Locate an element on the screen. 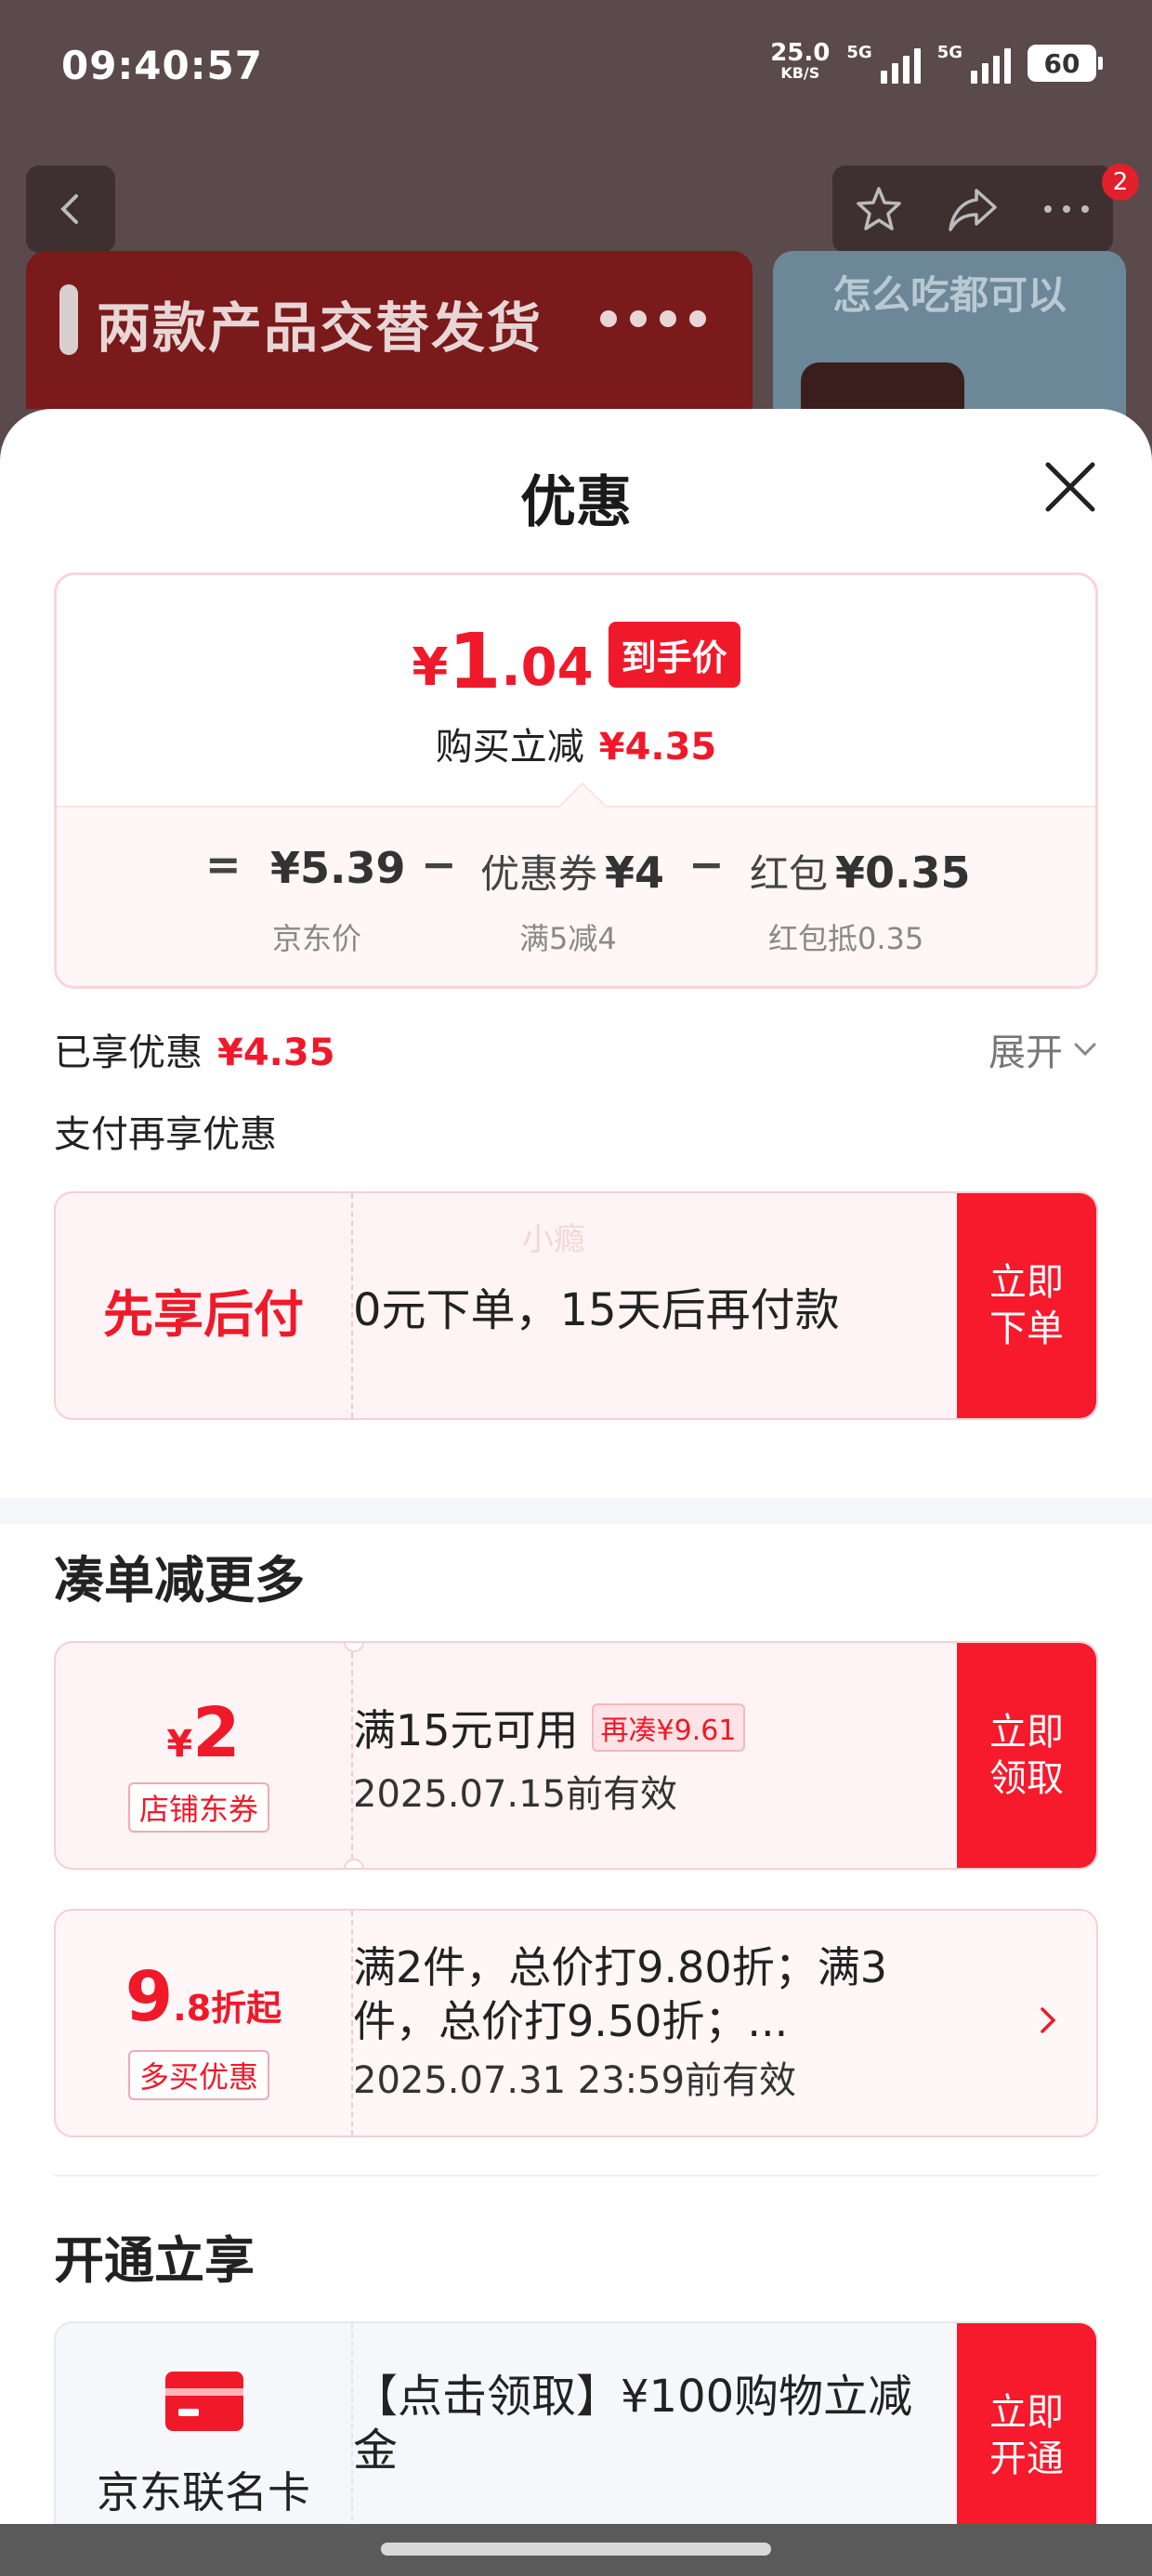  card-name: 京东联名卡 is located at coordinates (203, 2492).